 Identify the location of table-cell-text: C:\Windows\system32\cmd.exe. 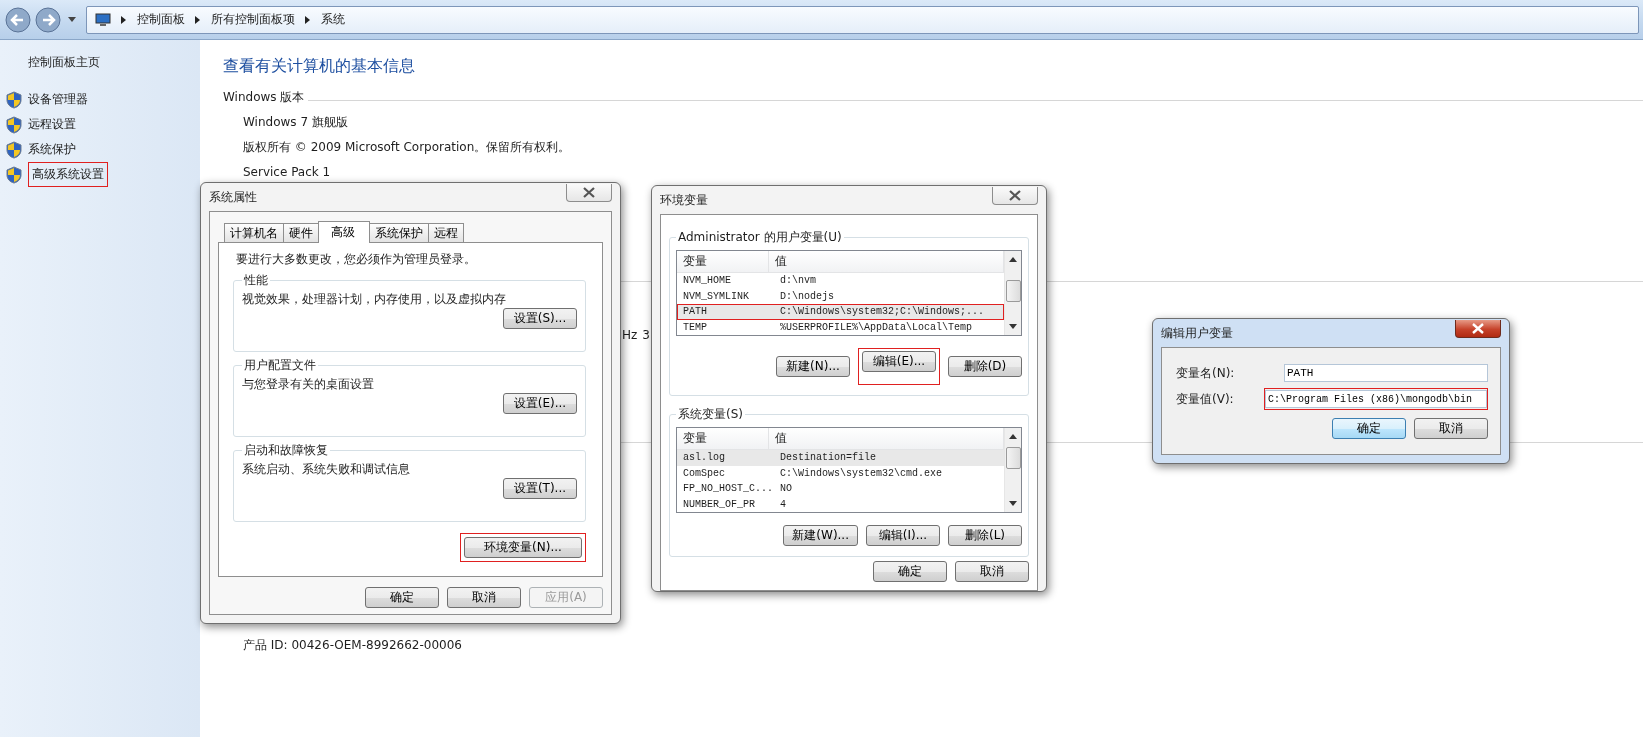
(861, 473).